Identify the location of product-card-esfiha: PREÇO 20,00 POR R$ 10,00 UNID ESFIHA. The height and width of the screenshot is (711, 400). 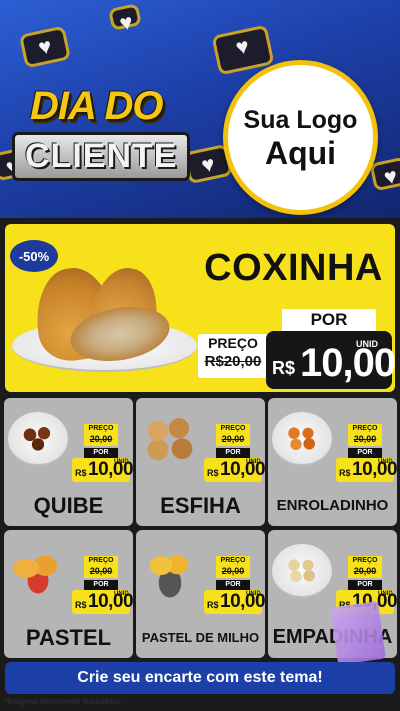
(200, 462).